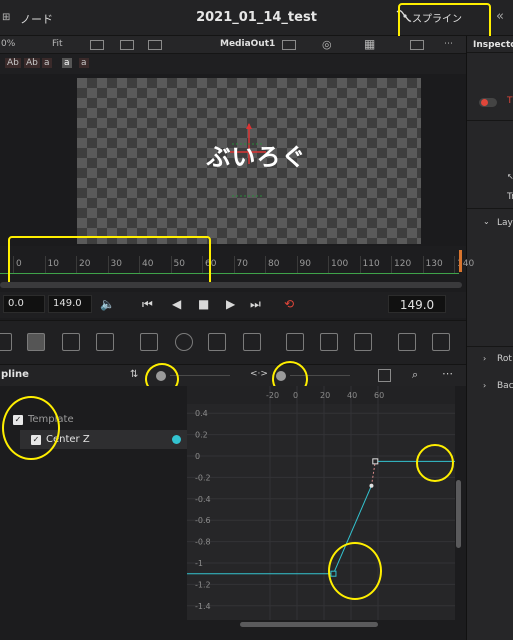 The image size is (513, 640). Describe the element at coordinates (510, 101) in the screenshot. I see `inspector-tab-text: T` at that location.